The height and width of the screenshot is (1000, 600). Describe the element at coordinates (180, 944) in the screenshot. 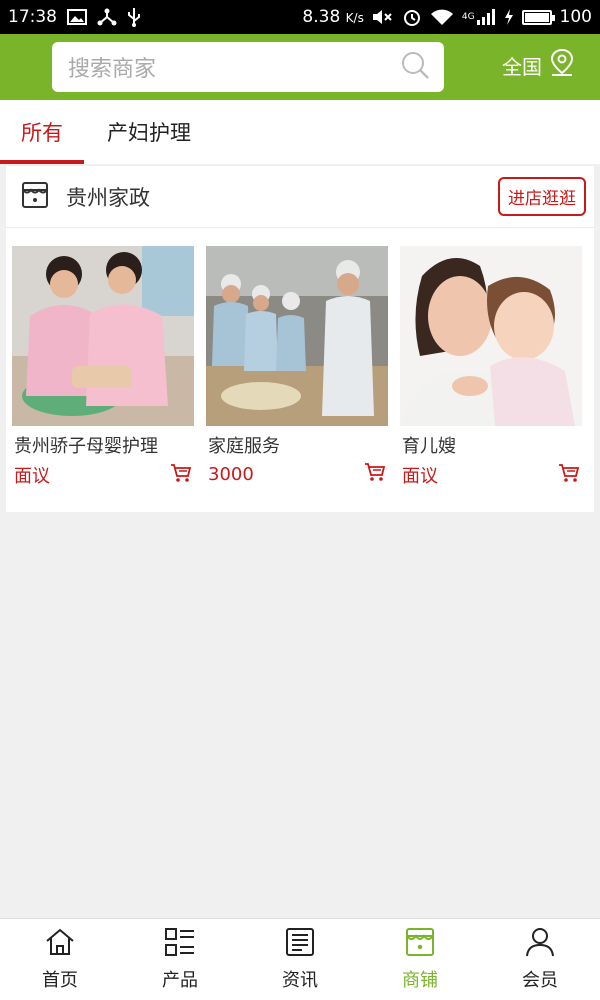

I see `product-list-icon` at that location.